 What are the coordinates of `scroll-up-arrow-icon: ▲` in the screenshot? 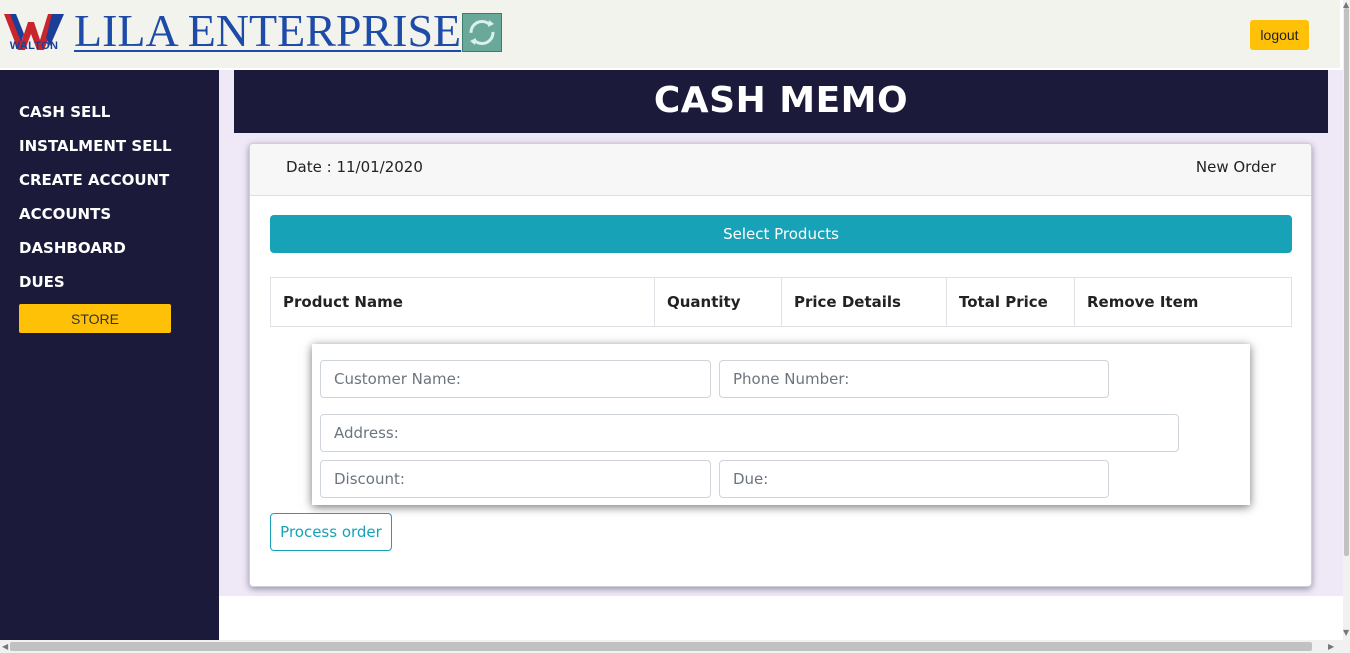 It's located at (1346, 4).